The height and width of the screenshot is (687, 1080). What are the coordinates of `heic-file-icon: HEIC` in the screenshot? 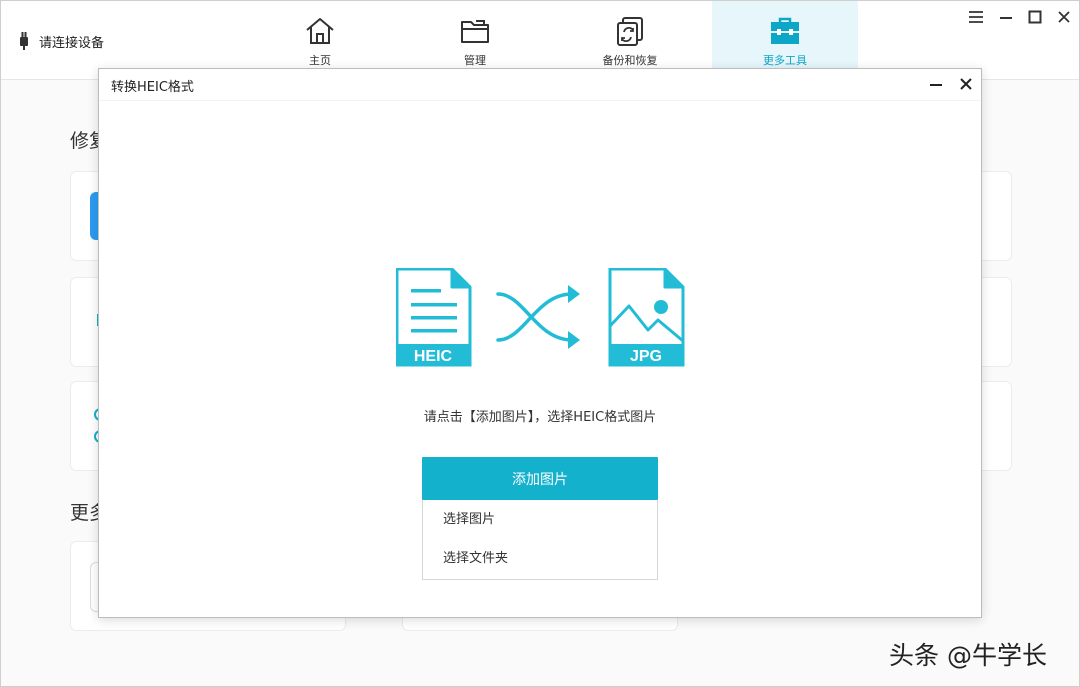 It's located at (434, 317).